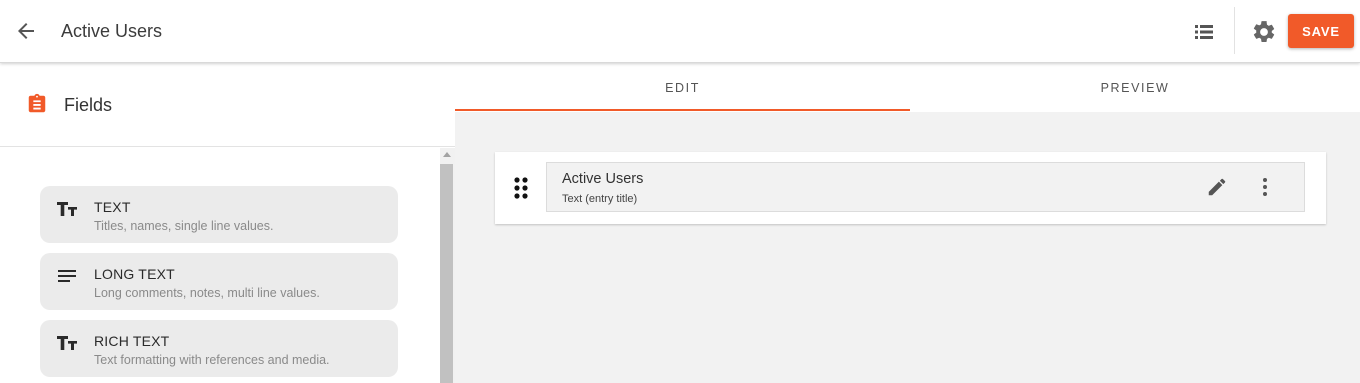  I want to click on entry-field-name: Active Users, so click(603, 179).